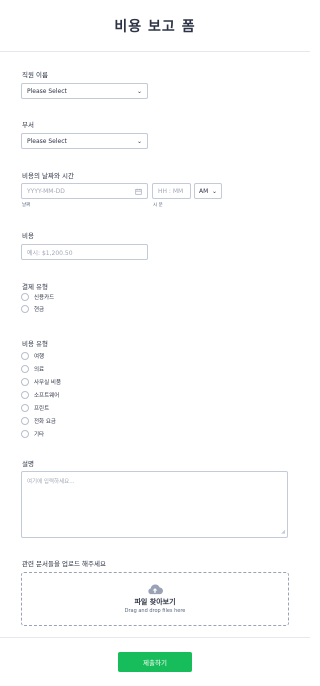 The height and width of the screenshot is (686, 320). I want to click on ampm-select: AM ⌄, so click(208, 191).